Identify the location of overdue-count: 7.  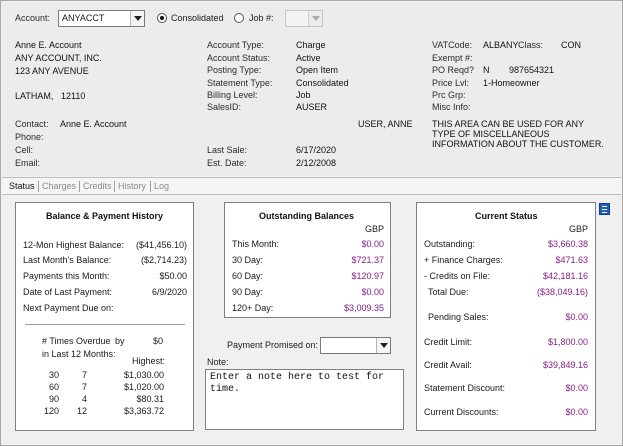
(84, 387).